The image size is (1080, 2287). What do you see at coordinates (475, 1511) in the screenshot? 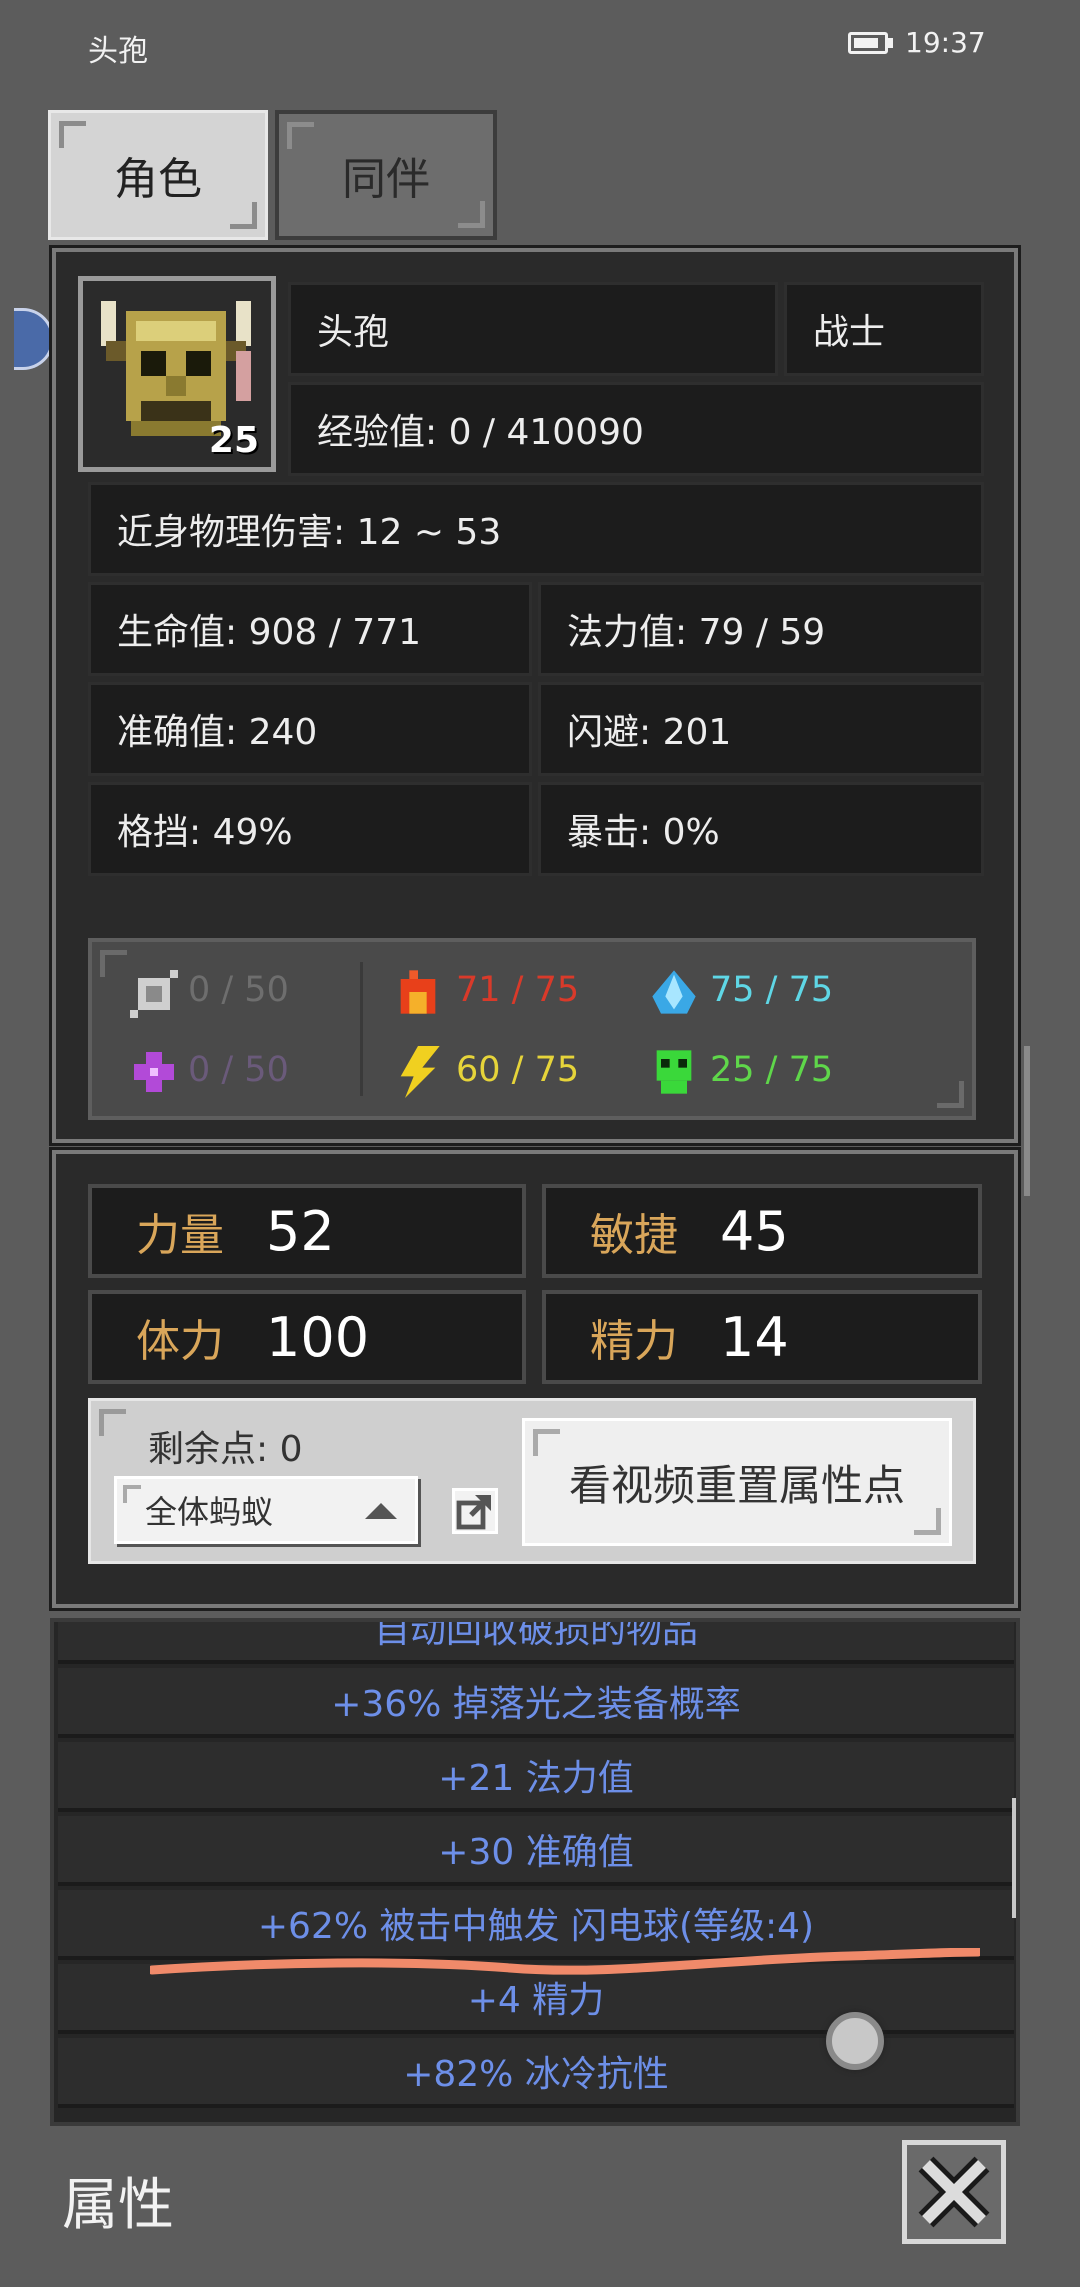
I see `export-icon` at bounding box center [475, 1511].